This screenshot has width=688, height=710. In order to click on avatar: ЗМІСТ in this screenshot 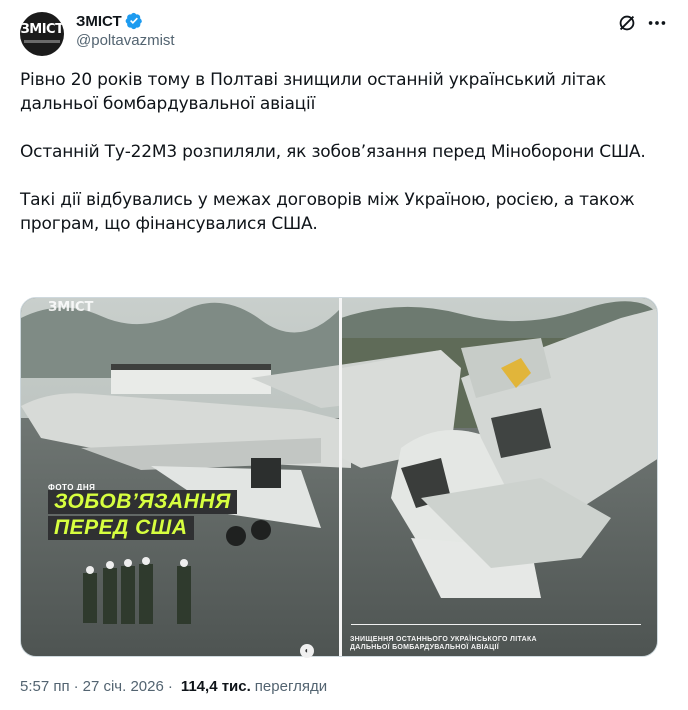, I will do `click(42, 34)`.